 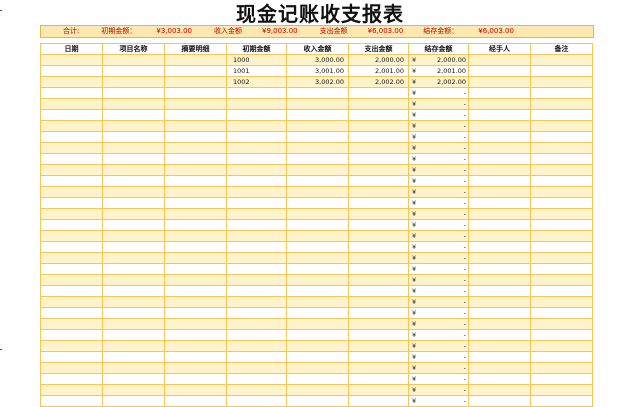 I want to click on cell-balance: ¥2,002.00, so click(x=438, y=82).